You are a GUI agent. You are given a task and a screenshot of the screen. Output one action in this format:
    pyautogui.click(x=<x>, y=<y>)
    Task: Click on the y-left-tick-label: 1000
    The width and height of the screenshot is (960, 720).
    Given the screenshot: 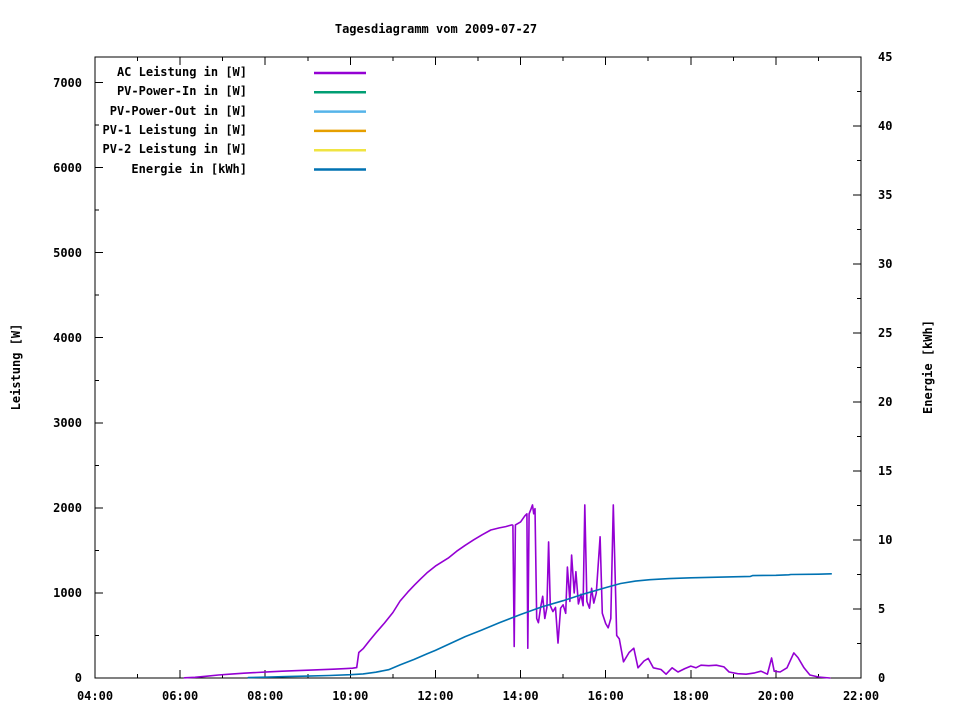 What is the action you would take?
    pyautogui.click(x=67, y=592)
    